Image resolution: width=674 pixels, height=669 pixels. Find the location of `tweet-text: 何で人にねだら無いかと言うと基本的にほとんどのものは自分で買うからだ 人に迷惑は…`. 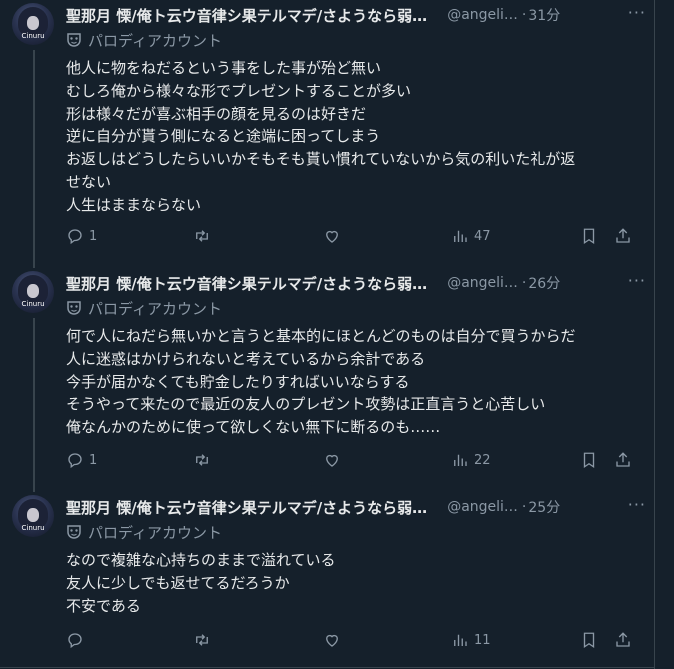

tweet-text: 何で人にねだら無いかと言うと基本的にほとんどのものは自分で買うからだ 人に迷惑は… is located at coordinates (353, 382).